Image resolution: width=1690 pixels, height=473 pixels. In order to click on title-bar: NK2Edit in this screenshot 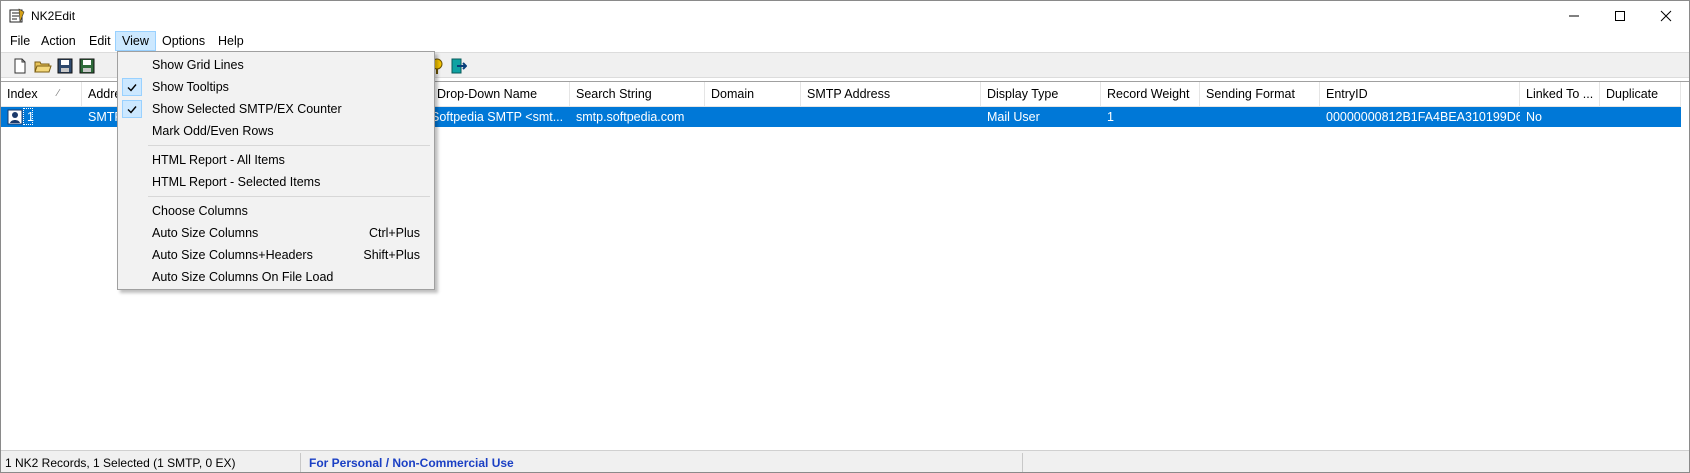, I will do `click(845, 16)`.